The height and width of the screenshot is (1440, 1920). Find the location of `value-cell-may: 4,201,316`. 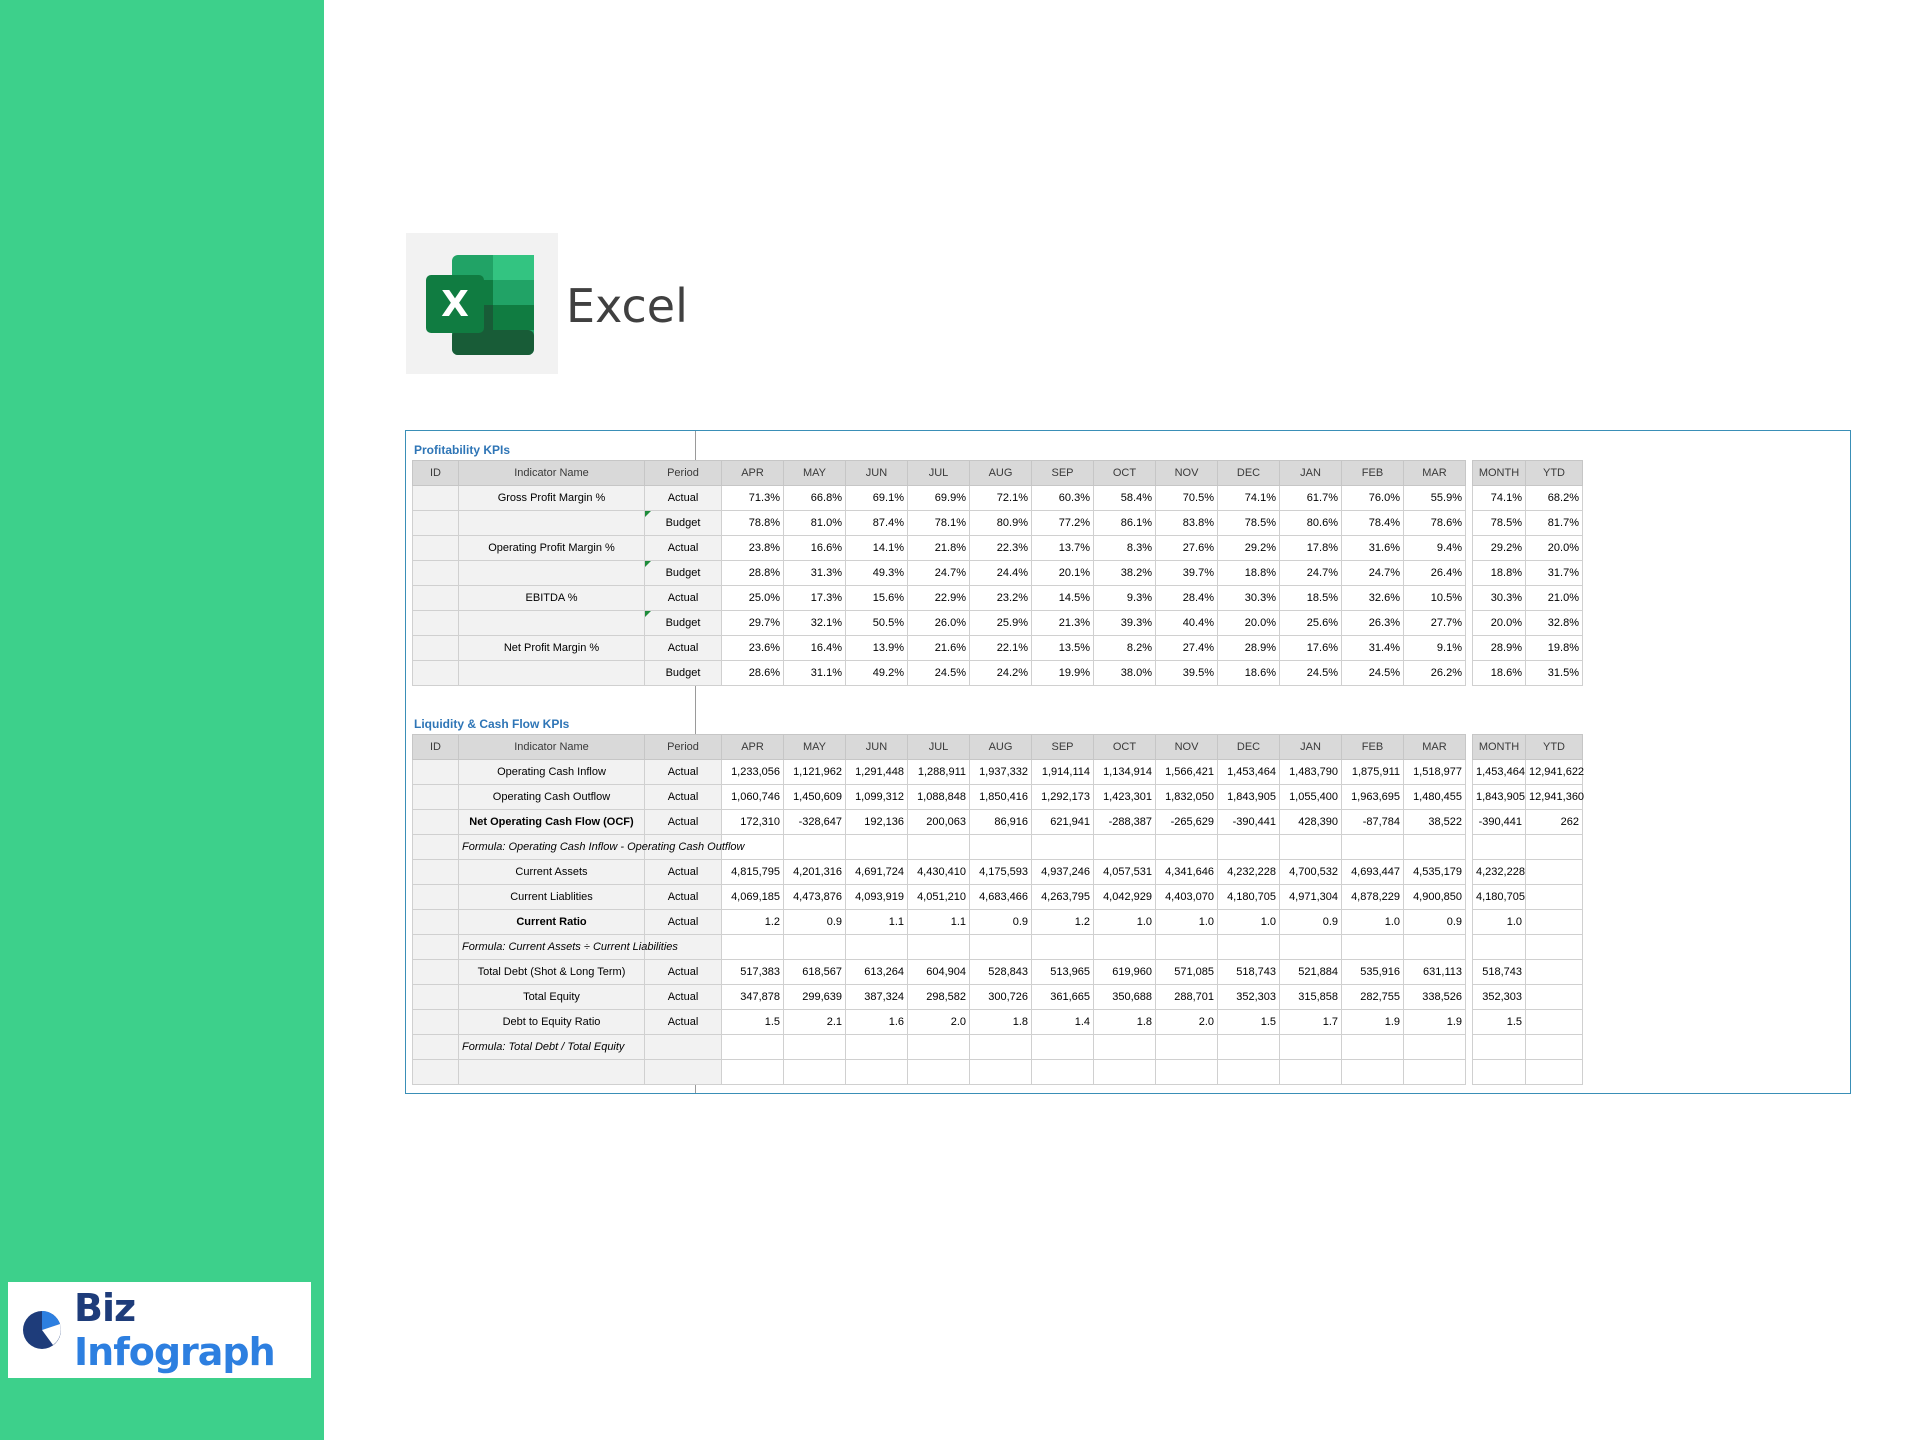

value-cell-may: 4,201,316 is located at coordinates (814, 872).